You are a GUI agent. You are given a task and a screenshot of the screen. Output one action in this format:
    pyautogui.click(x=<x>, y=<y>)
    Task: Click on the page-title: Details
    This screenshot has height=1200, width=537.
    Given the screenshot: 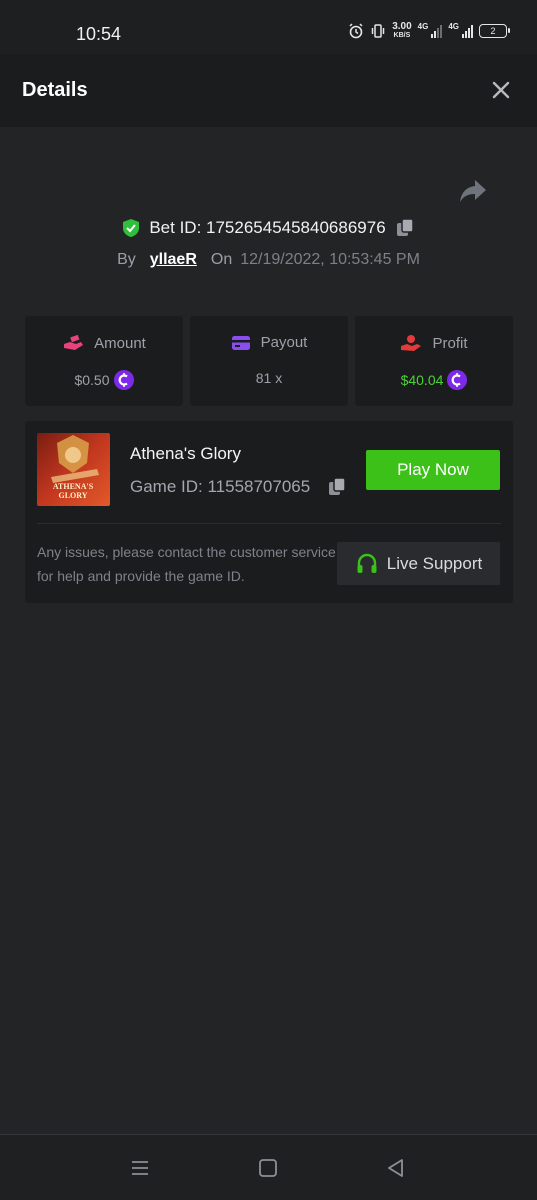 What is the action you would take?
    pyautogui.click(x=55, y=90)
    